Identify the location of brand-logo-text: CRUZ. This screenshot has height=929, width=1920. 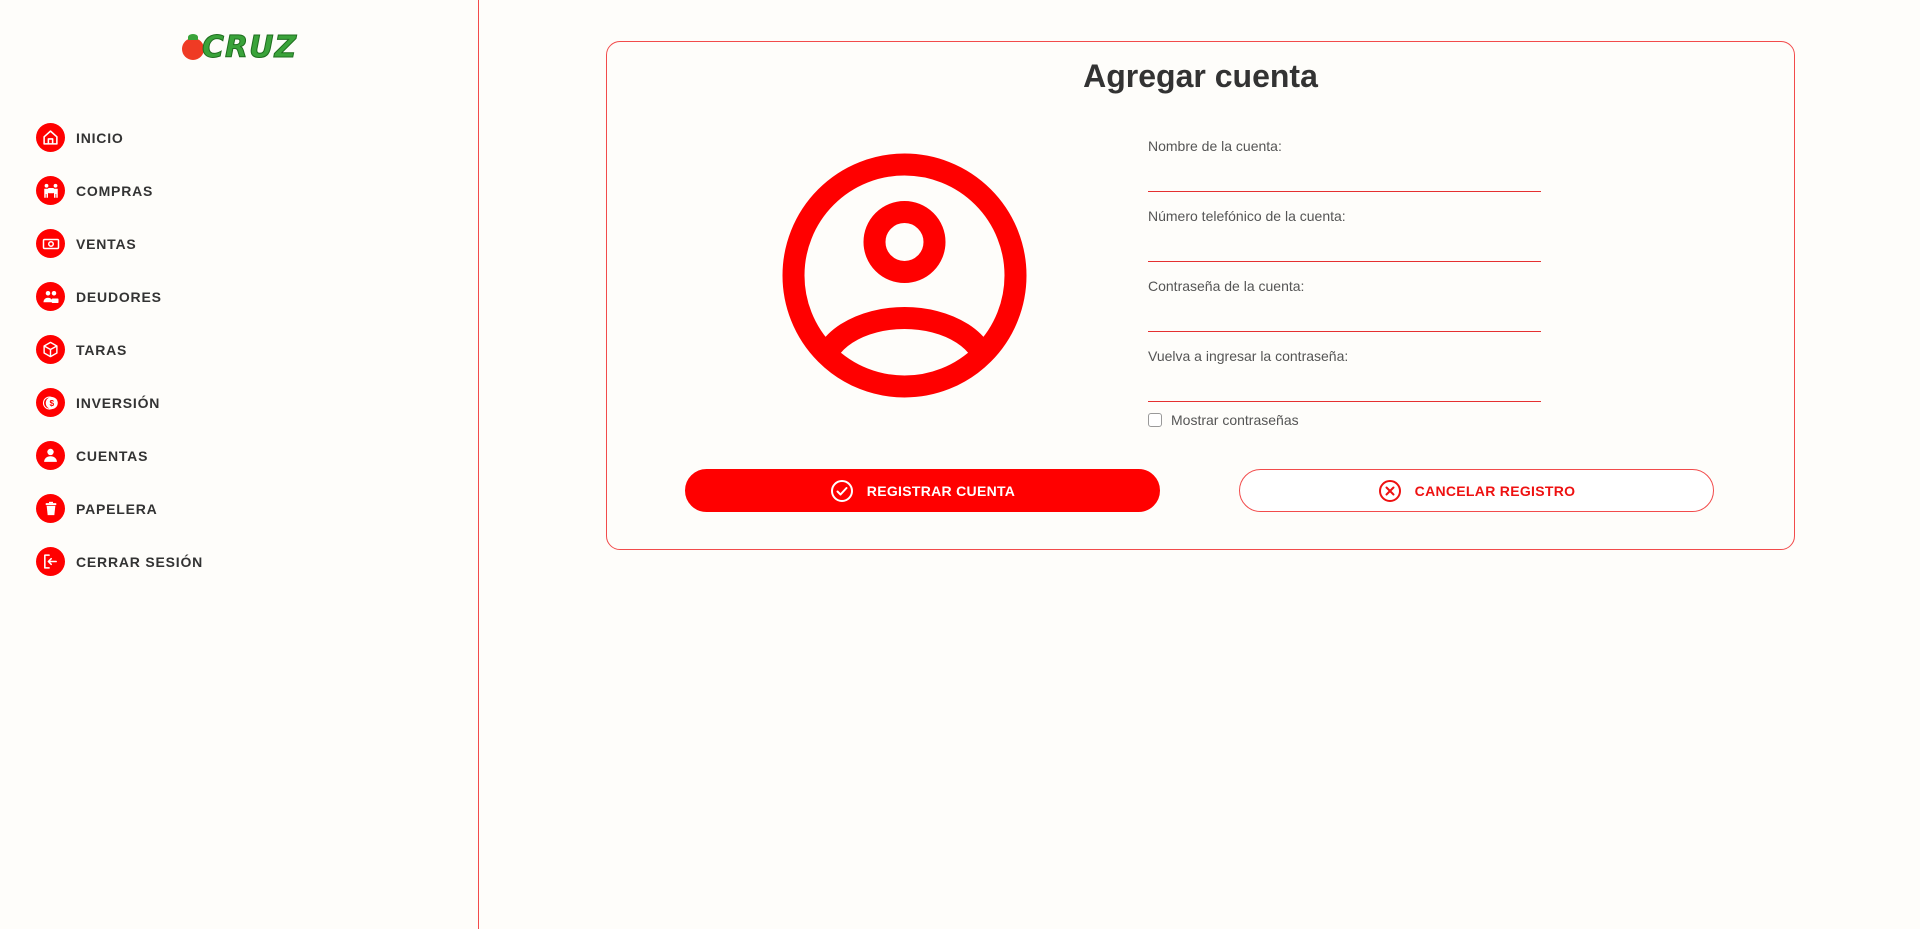
(249, 48).